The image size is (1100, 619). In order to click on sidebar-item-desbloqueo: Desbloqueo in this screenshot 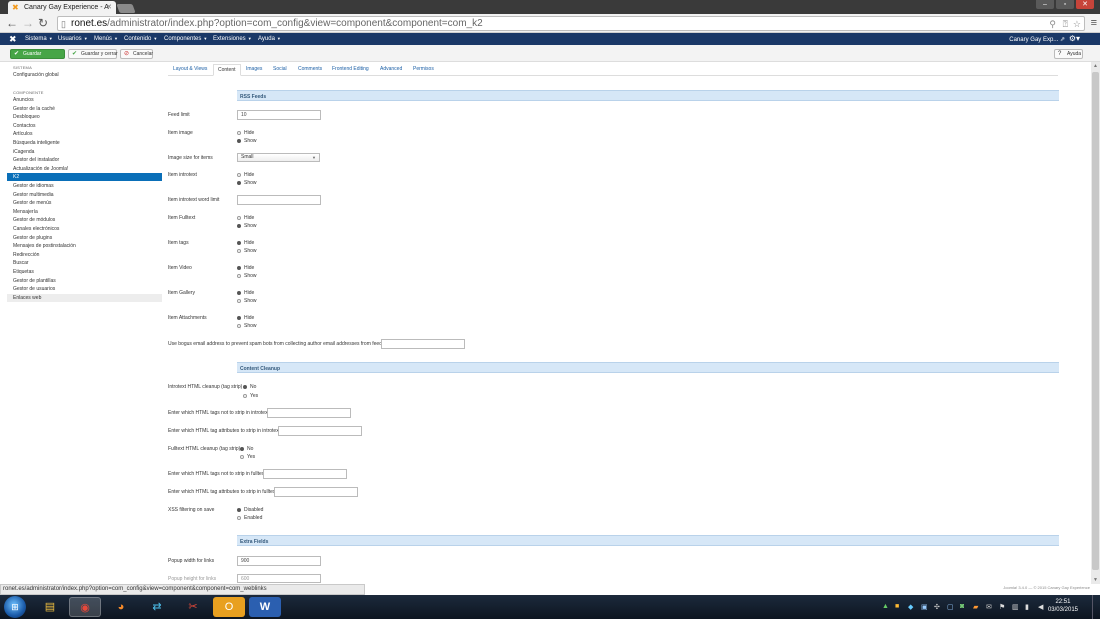, I will do `click(84, 117)`.